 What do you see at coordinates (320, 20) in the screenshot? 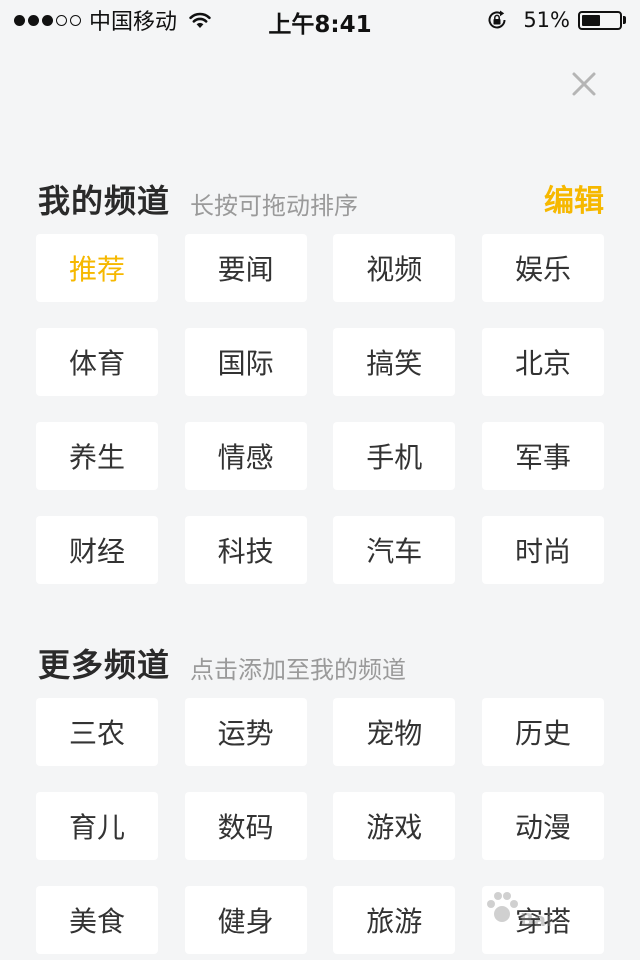
I see `status-bar: 中国移动 上午8:41 51%` at bounding box center [320, 20].